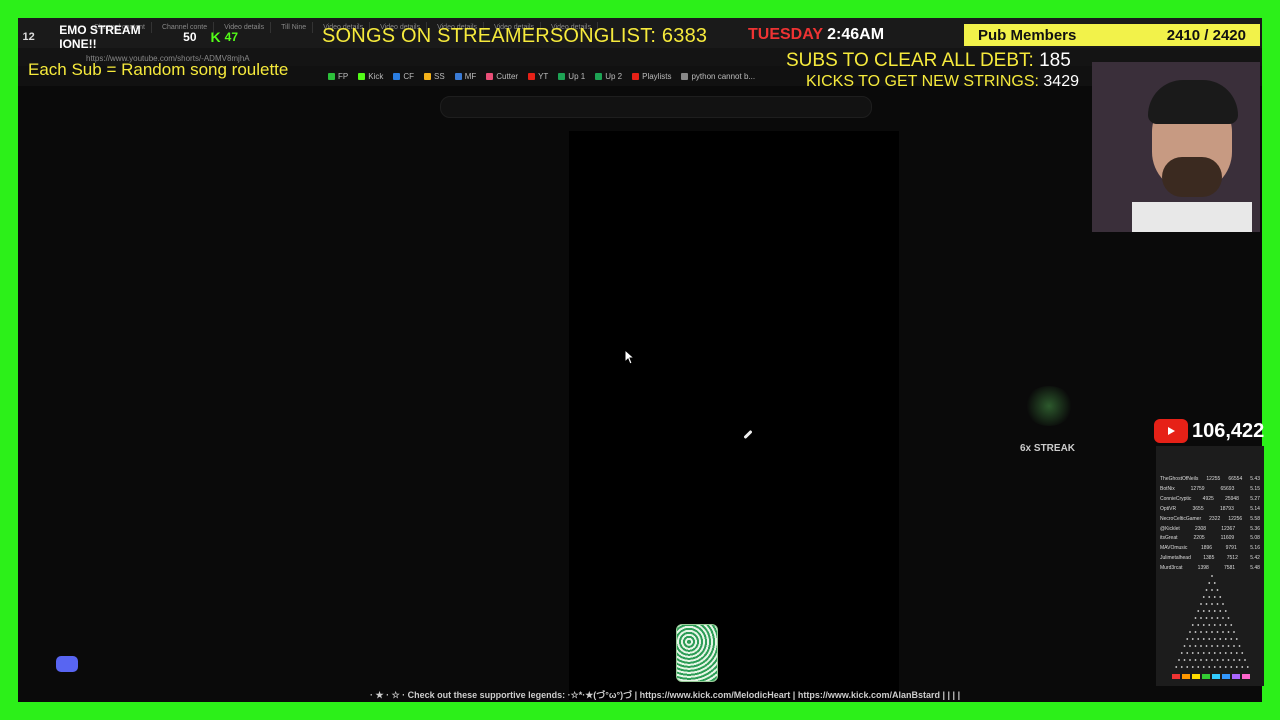 The width and height of the screenshot is (1280, 720). What do you see at coordinates (1199, 538) in the screenshot?
I see `leaderboard-cell-a: 2205` at bounding box center [1199, 538].